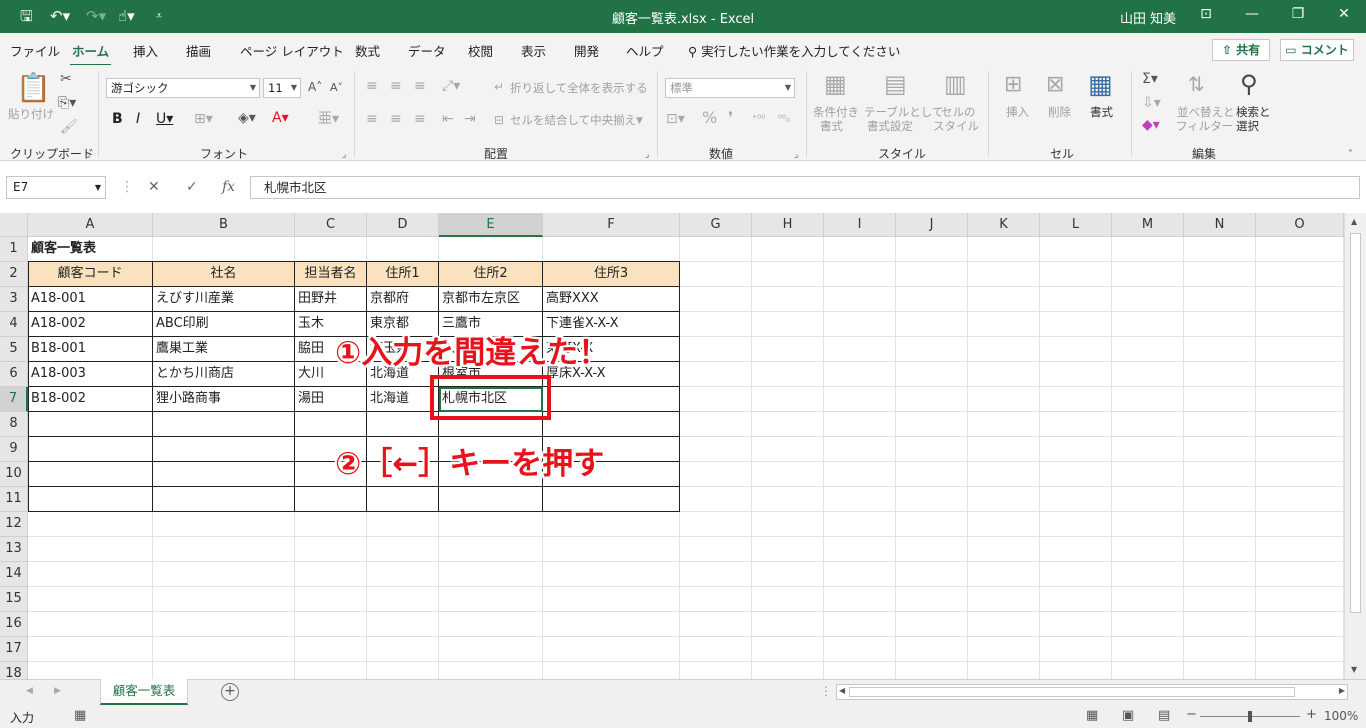  What do you see at coordinates (403, 670) in the screenshot?
I see `cell-d18` at bounding box center [403, 670].